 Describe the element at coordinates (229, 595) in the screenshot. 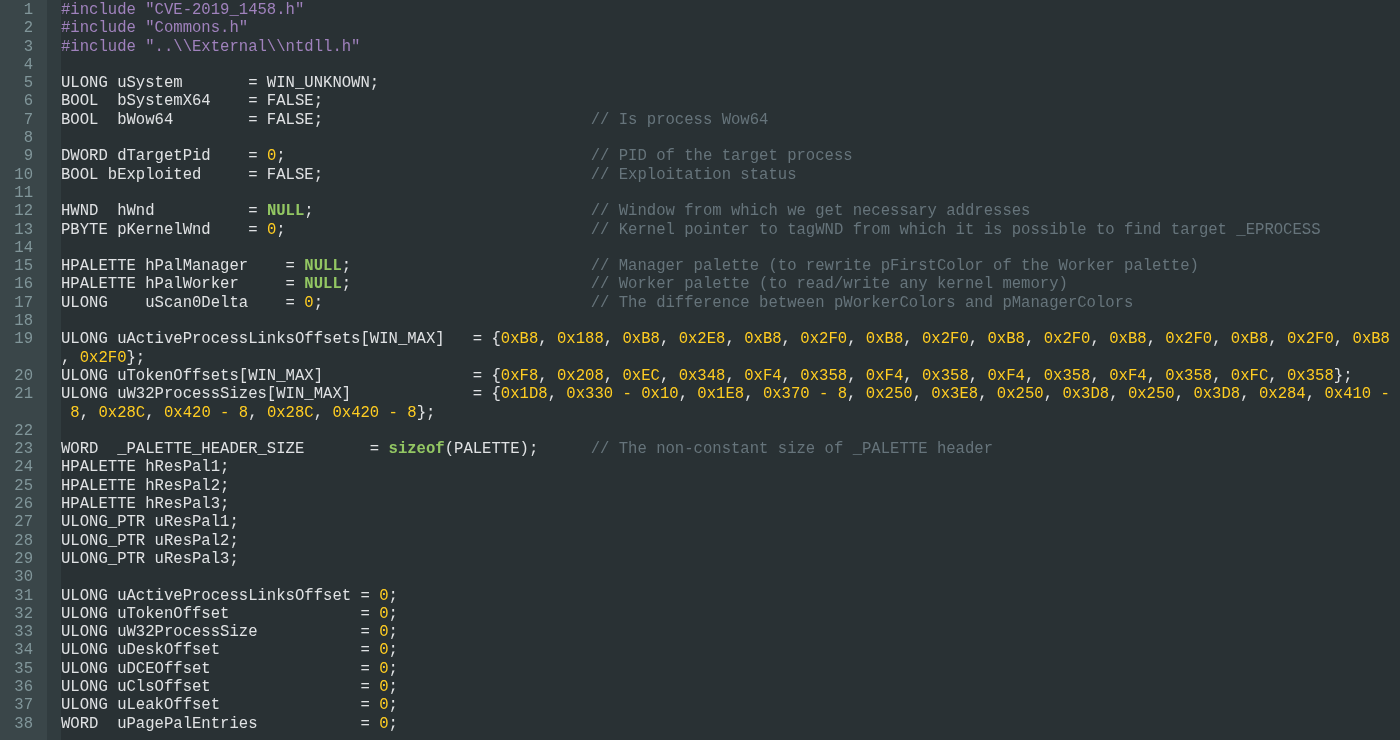

I see `code-line: ULONG uActiveProcessLinksOffset = 0;` at that location.